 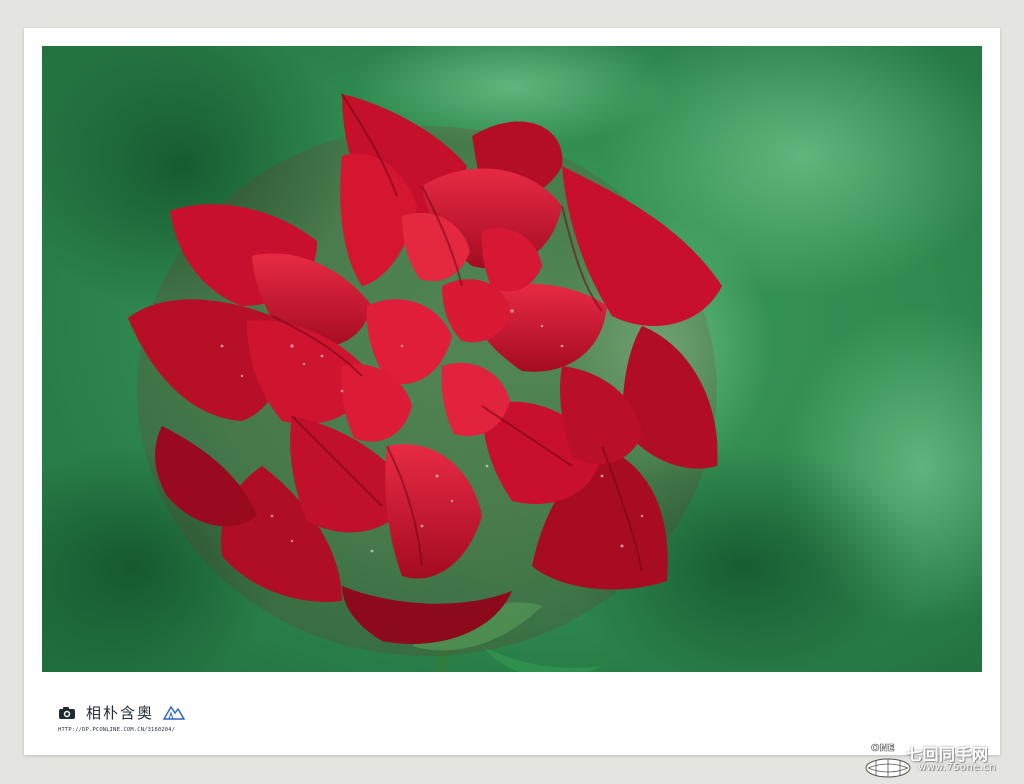 I want to click on signature-name: 相朴含奧, so click(x=120, y=713).